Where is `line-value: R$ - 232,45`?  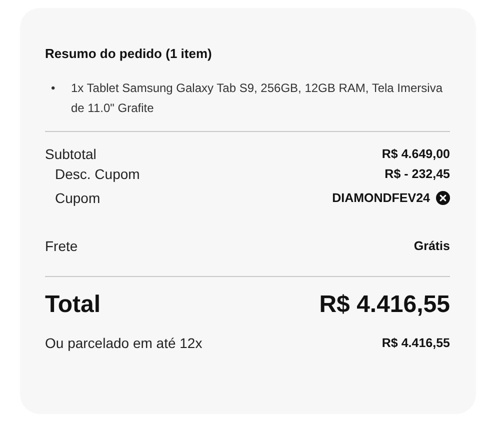 line-value: R$ - 232,45 is located at coordinates (417, 174).